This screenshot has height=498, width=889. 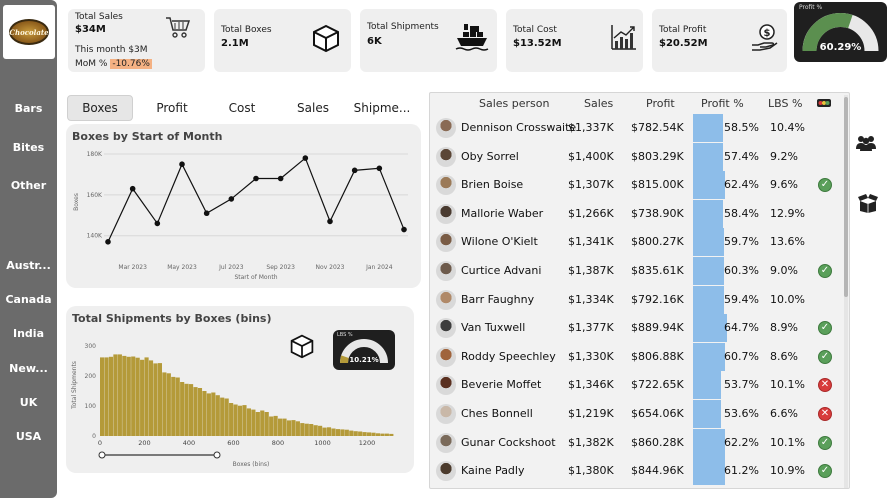 What do you see at coordinates (784, 185) in the screenshot?
I see `lbs-pct-value: 9.6%` at bounding box center [784, 185].